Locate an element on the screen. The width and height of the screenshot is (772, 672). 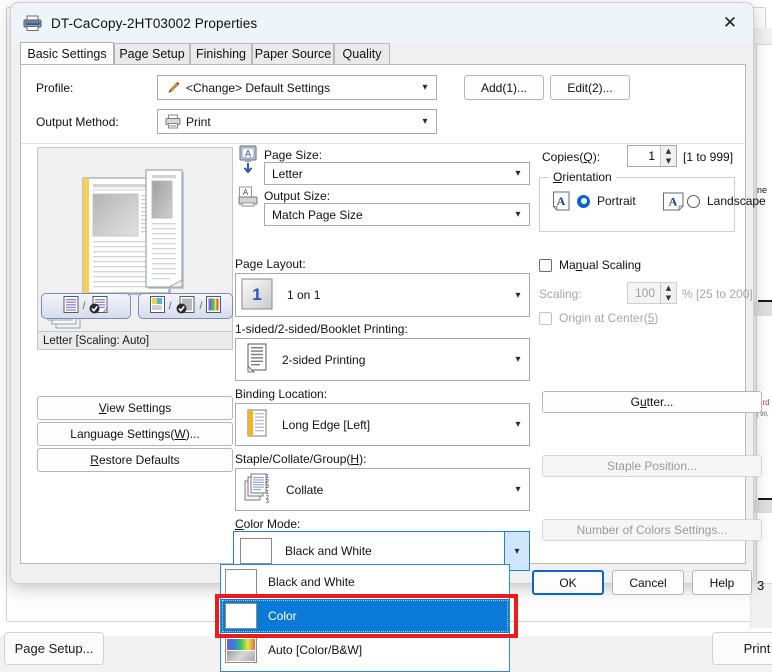
binding-value: Long Edge [Left] is located at coordinates (326, 424).